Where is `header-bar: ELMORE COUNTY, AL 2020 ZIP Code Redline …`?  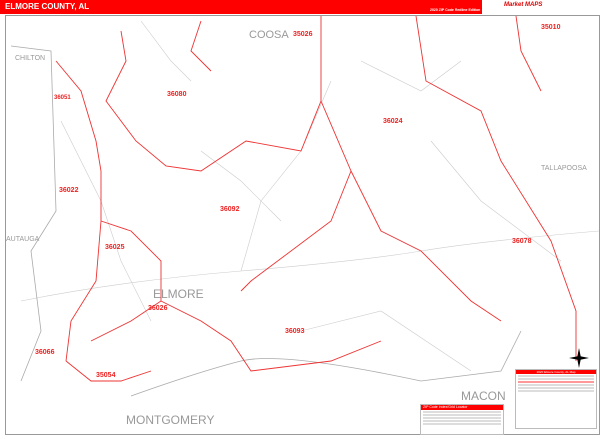 header-bar: ELMORE COUNTY, AL 2020 ZIP Code Redline … is located at coordinates (300, 7).